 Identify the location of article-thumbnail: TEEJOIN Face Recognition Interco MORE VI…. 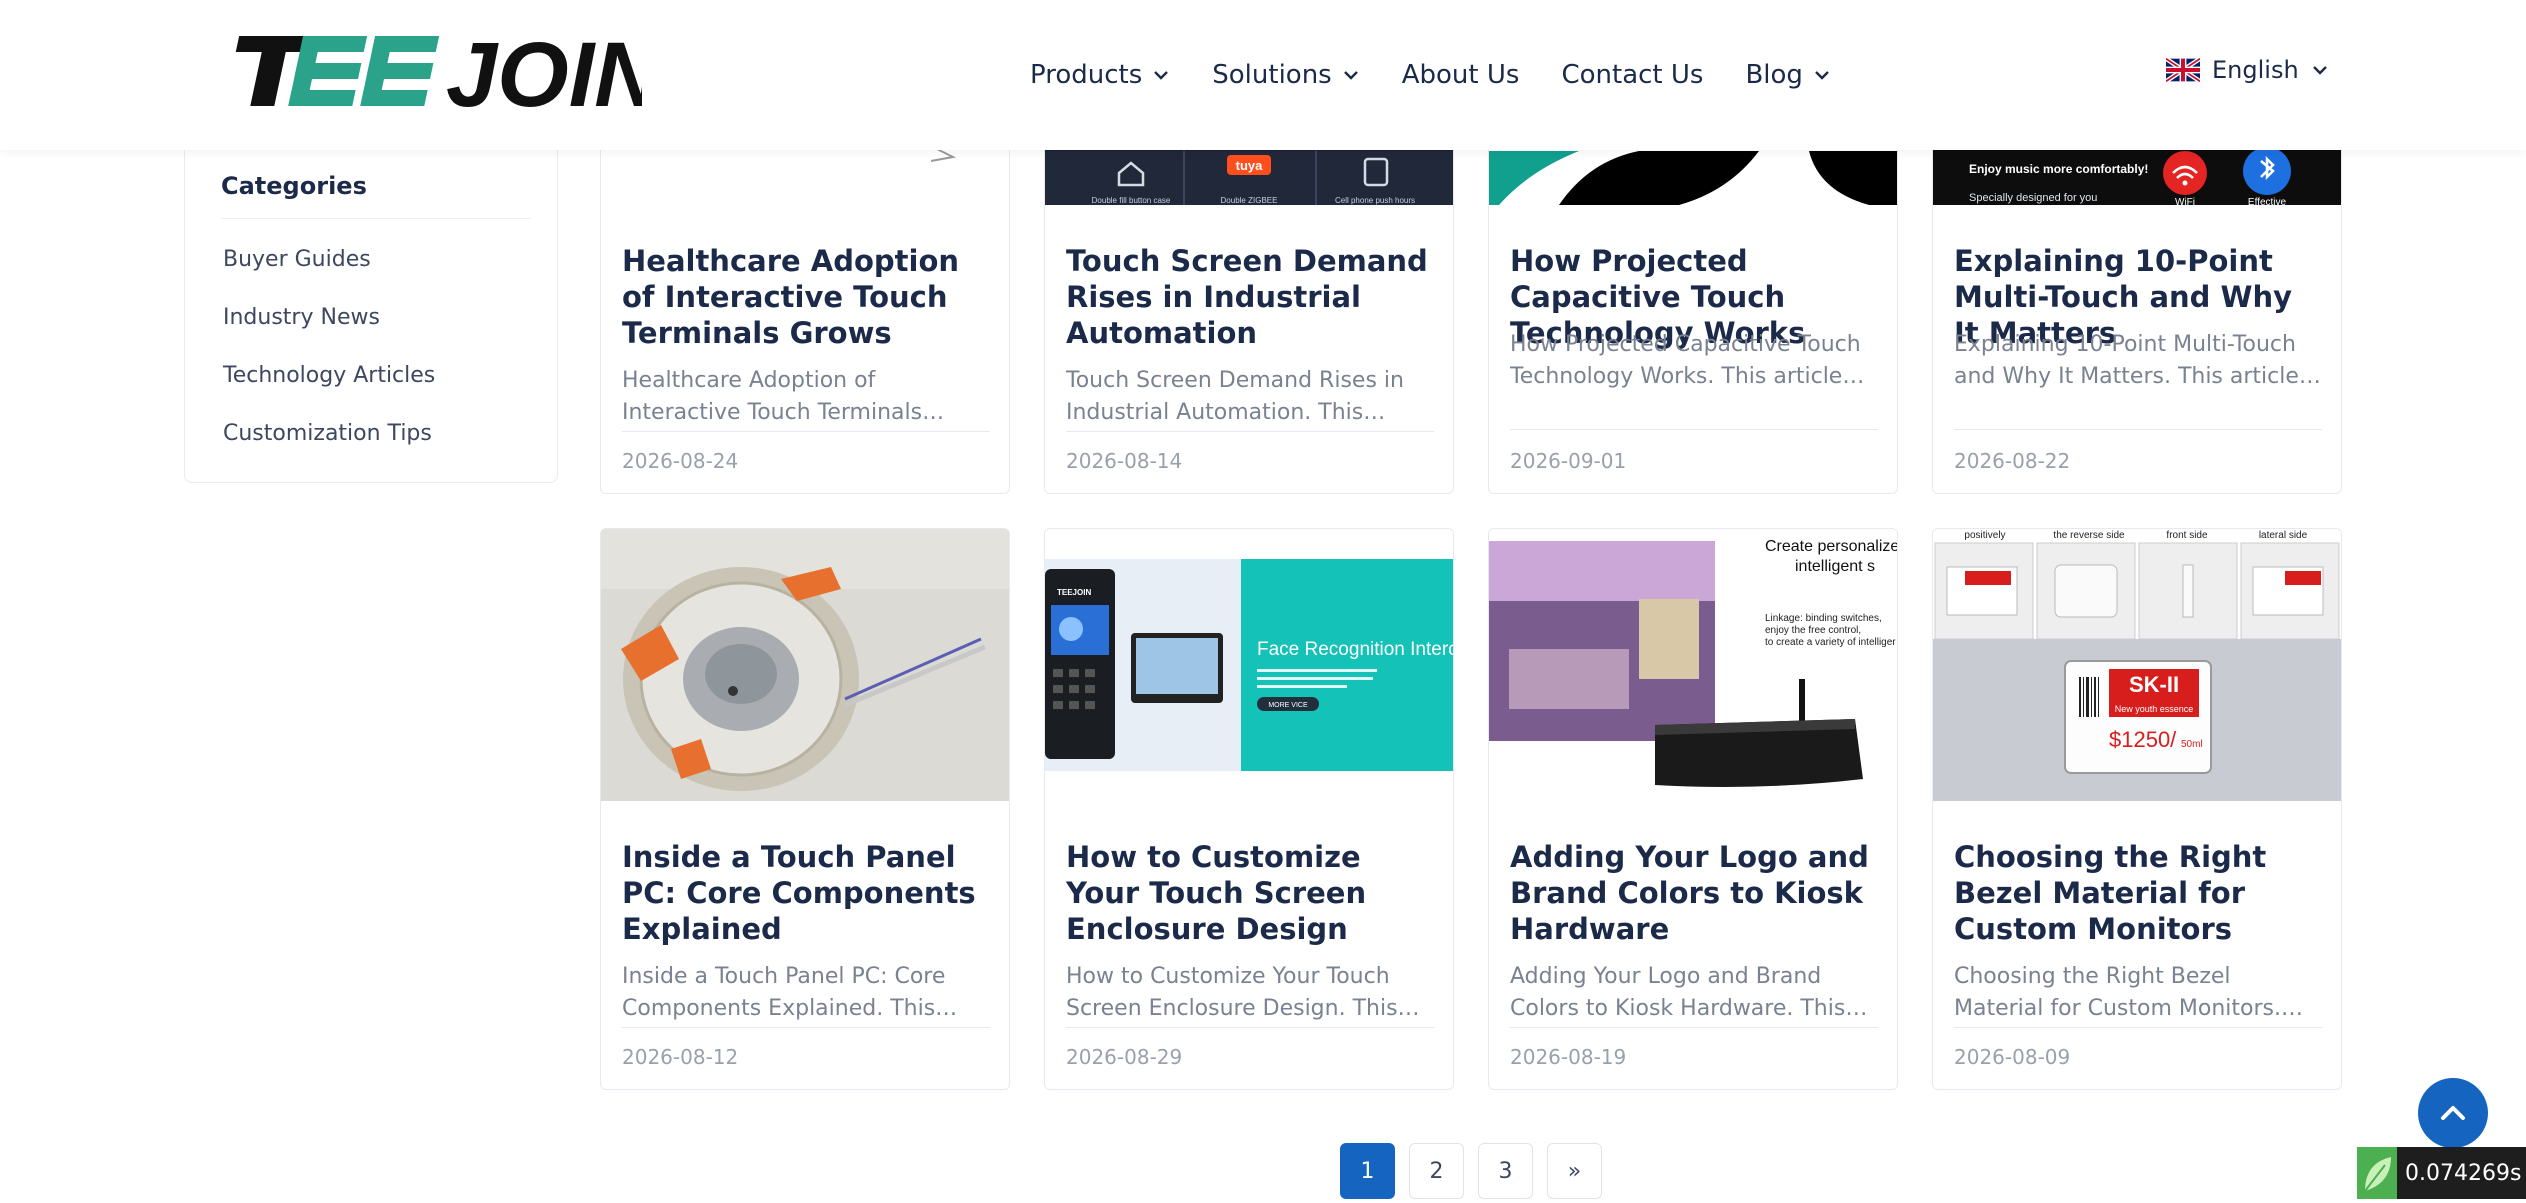
(1249, 665).